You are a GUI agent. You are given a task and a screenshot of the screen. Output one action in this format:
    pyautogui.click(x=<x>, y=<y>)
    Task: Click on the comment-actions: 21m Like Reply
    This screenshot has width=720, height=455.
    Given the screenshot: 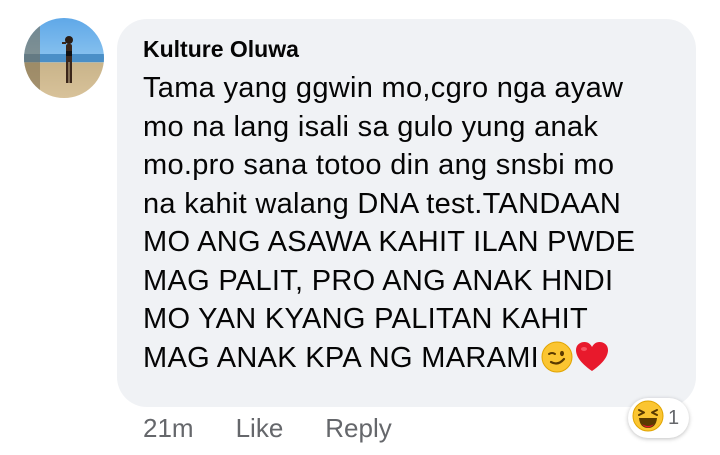 What is the action you would take?
    pyautogui.click(x=288, y=428)
    